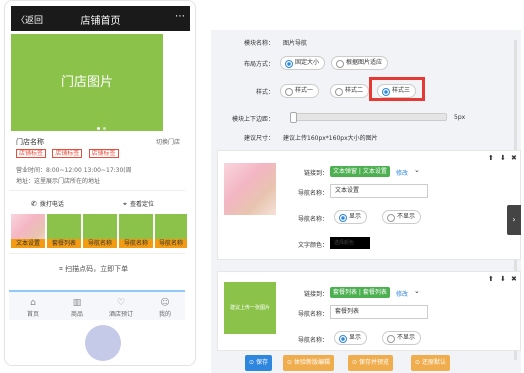 This screenshot has height=373, width=524. Describe the element at coordinates (58, 181) in the screenshot. I see `store-address: 地址：这里展示门店所在的地址` at that location.